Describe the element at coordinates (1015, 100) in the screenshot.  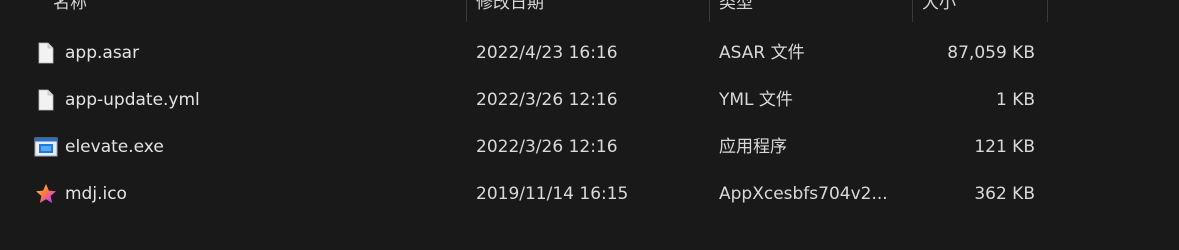
I see `file-size: 1 KB` at that location.